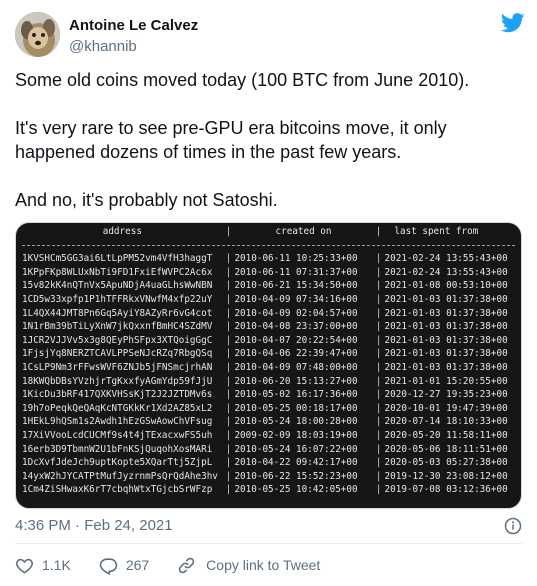  I want to click on address-cell: 1JCR2VJJVv5x3g8QEyPhSFpx3XTQoigGgC, so click(117, 340).